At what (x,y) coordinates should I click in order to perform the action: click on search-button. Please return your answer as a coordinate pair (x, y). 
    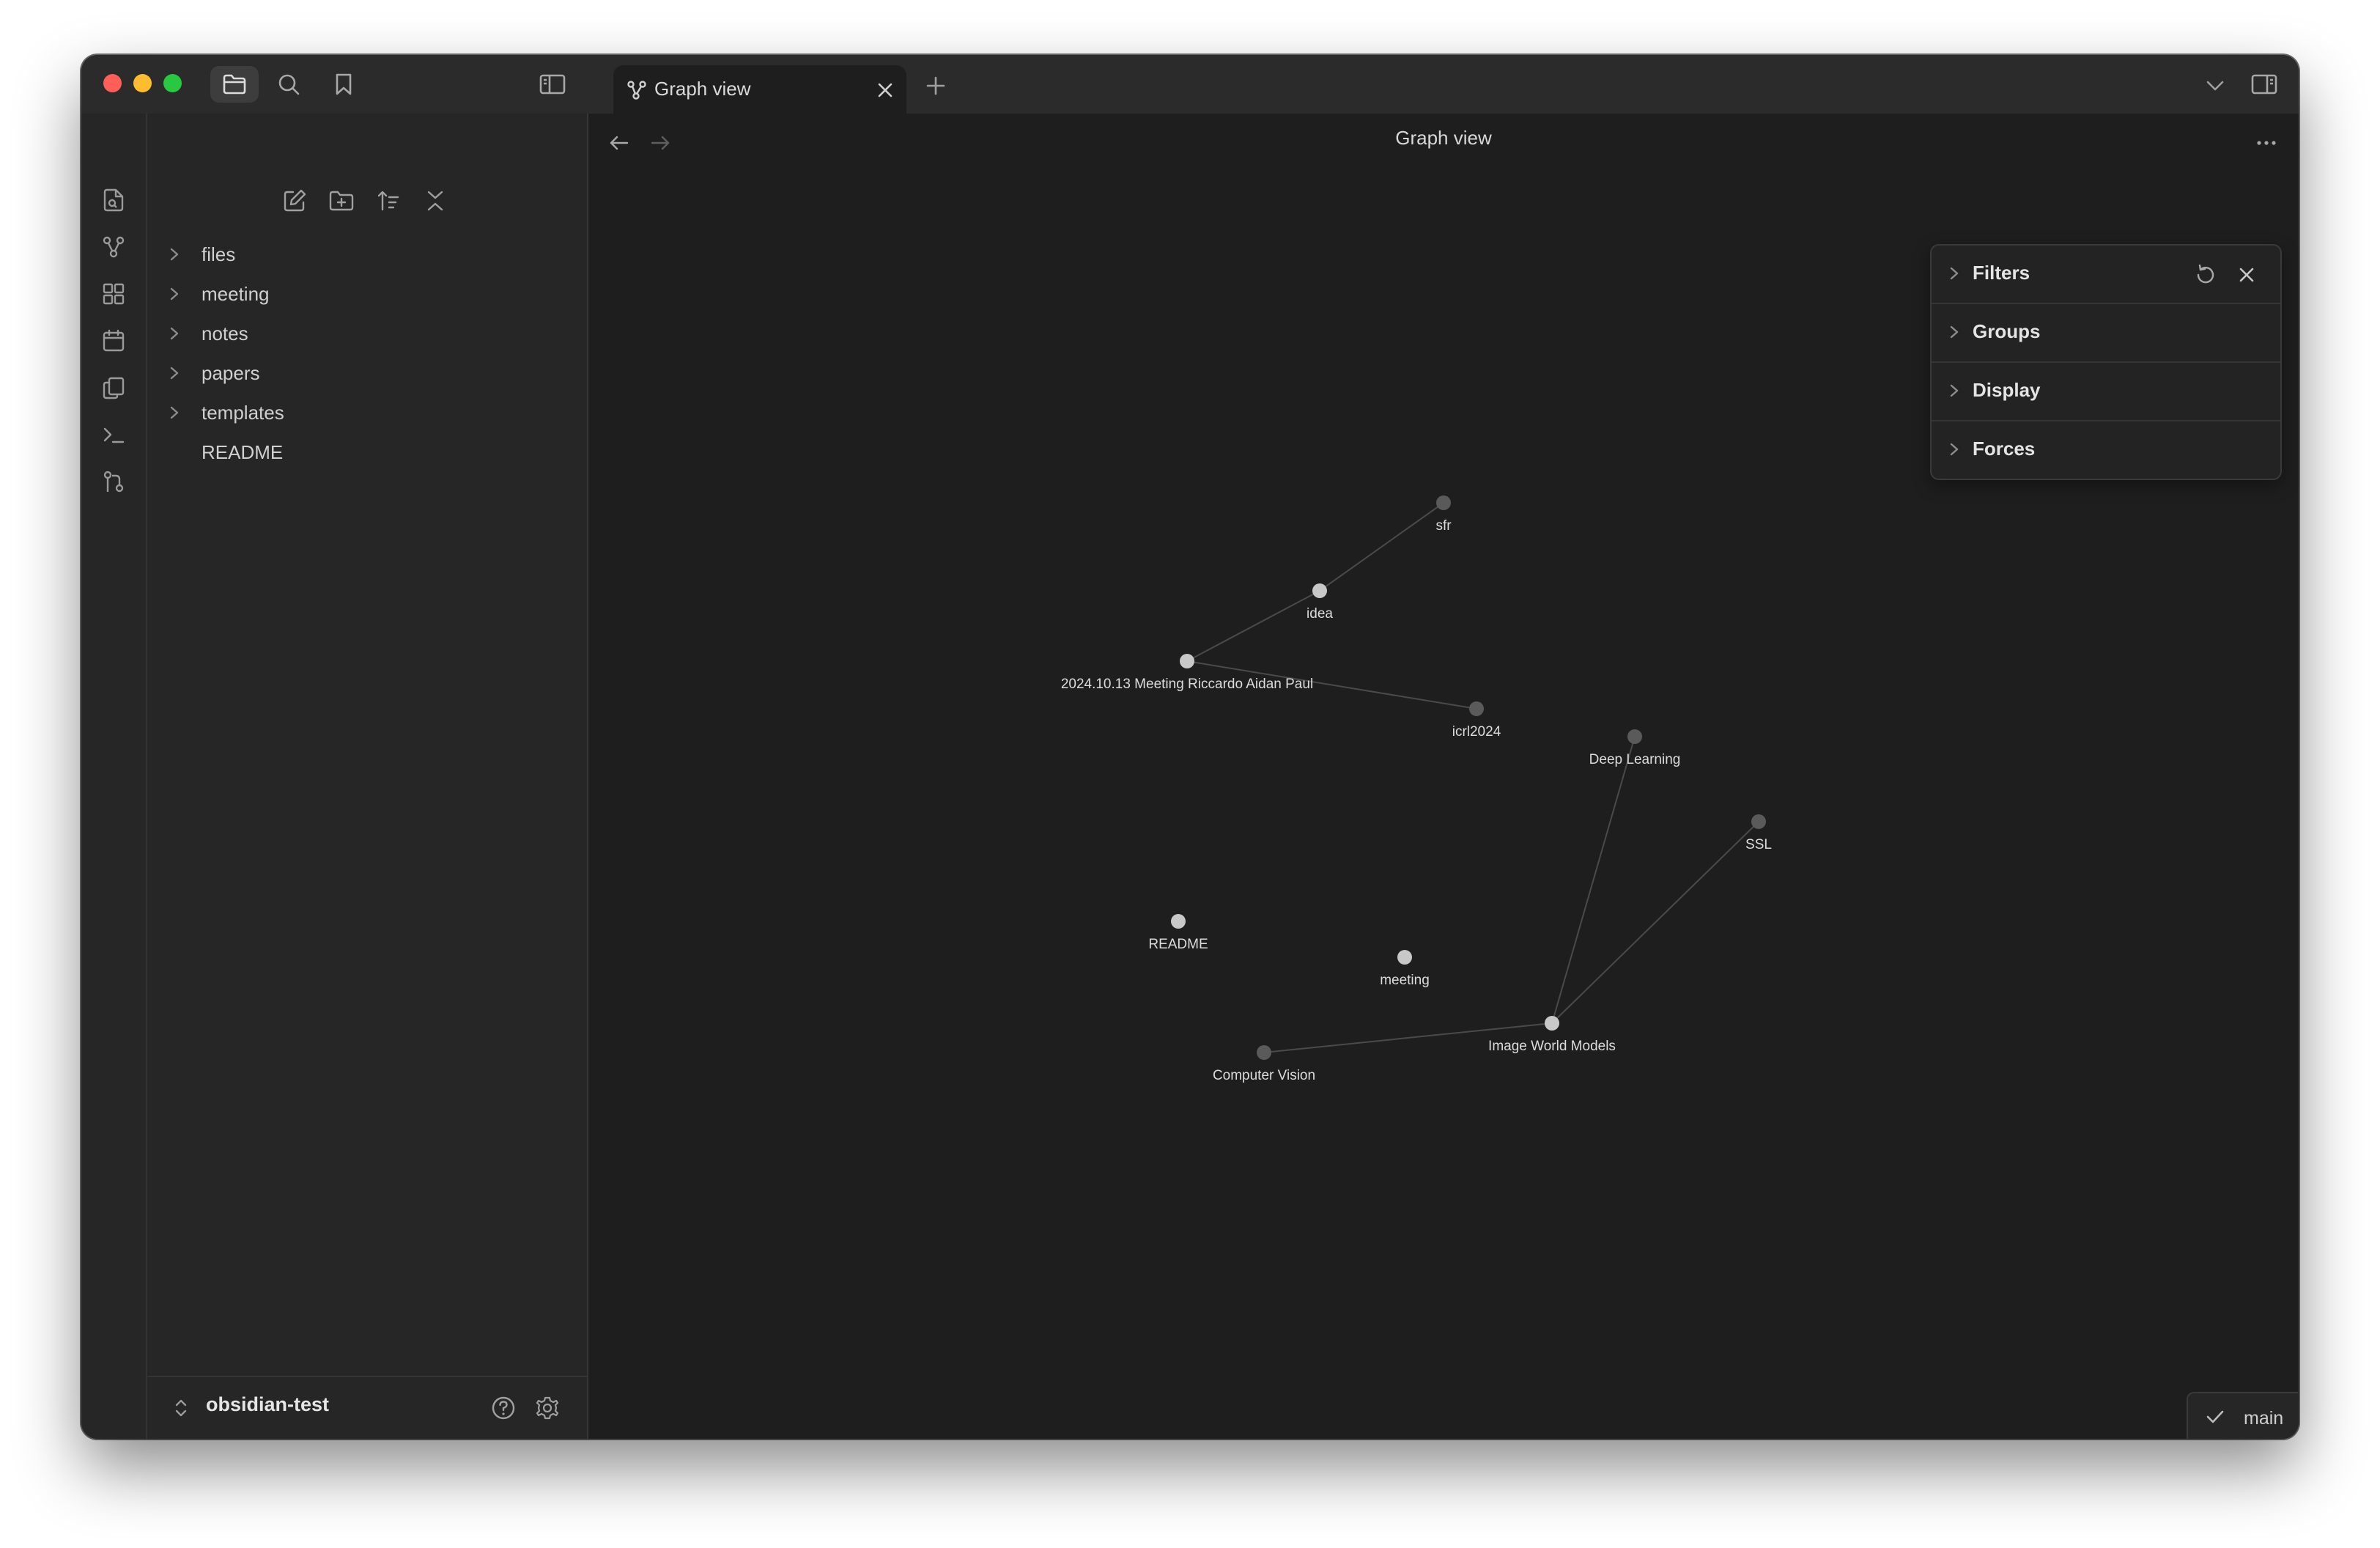
    Looking at the image, I should click on (288, 84).